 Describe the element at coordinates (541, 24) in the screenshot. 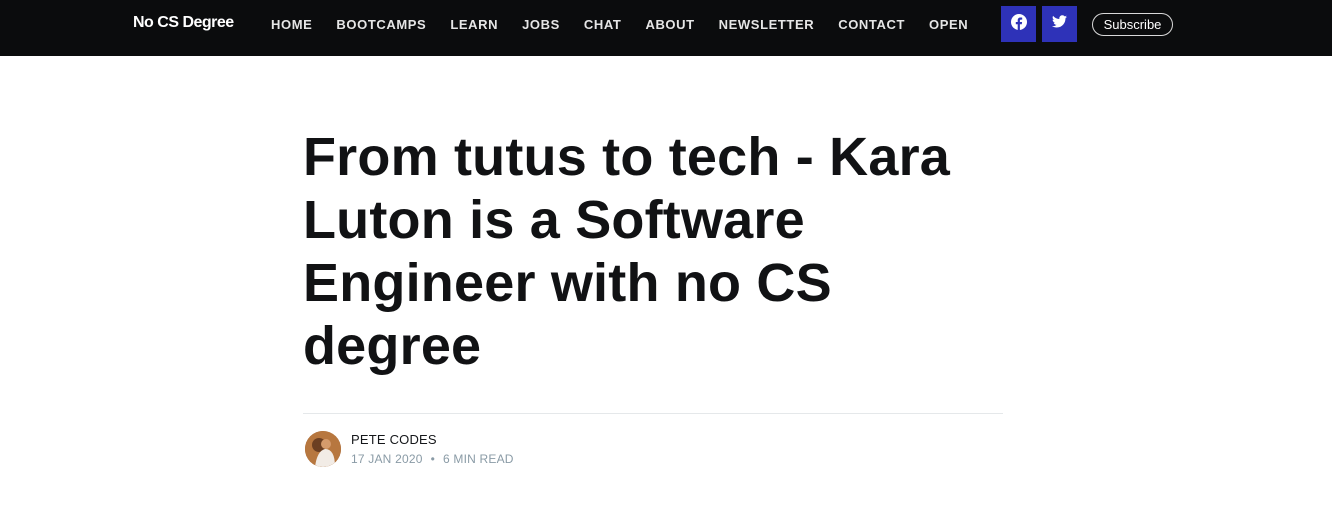

I see `nav-jobs: JOBS` at that location.